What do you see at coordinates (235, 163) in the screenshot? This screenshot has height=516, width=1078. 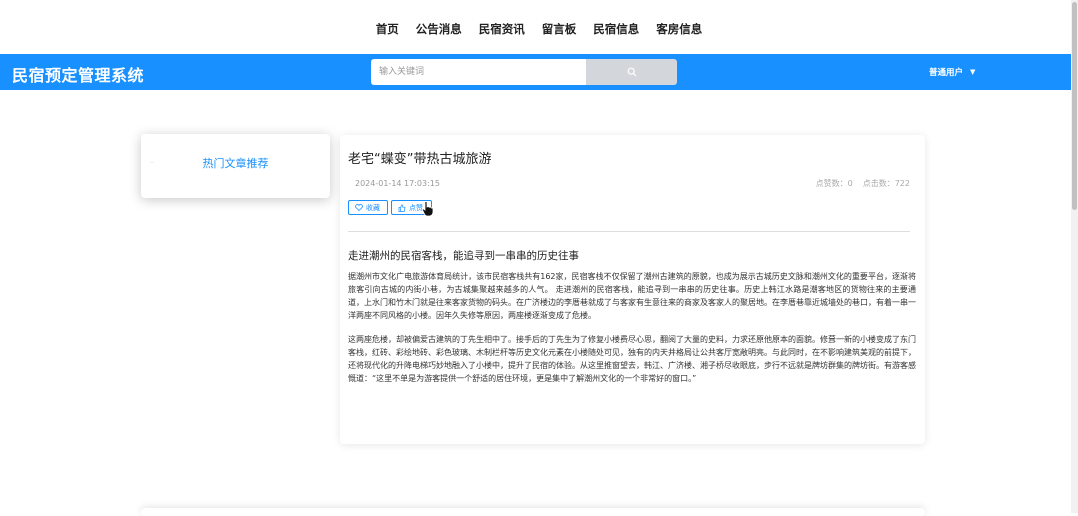 I see `hot-articles-title: 热门文章推荐` at bounding box center [235, 163].